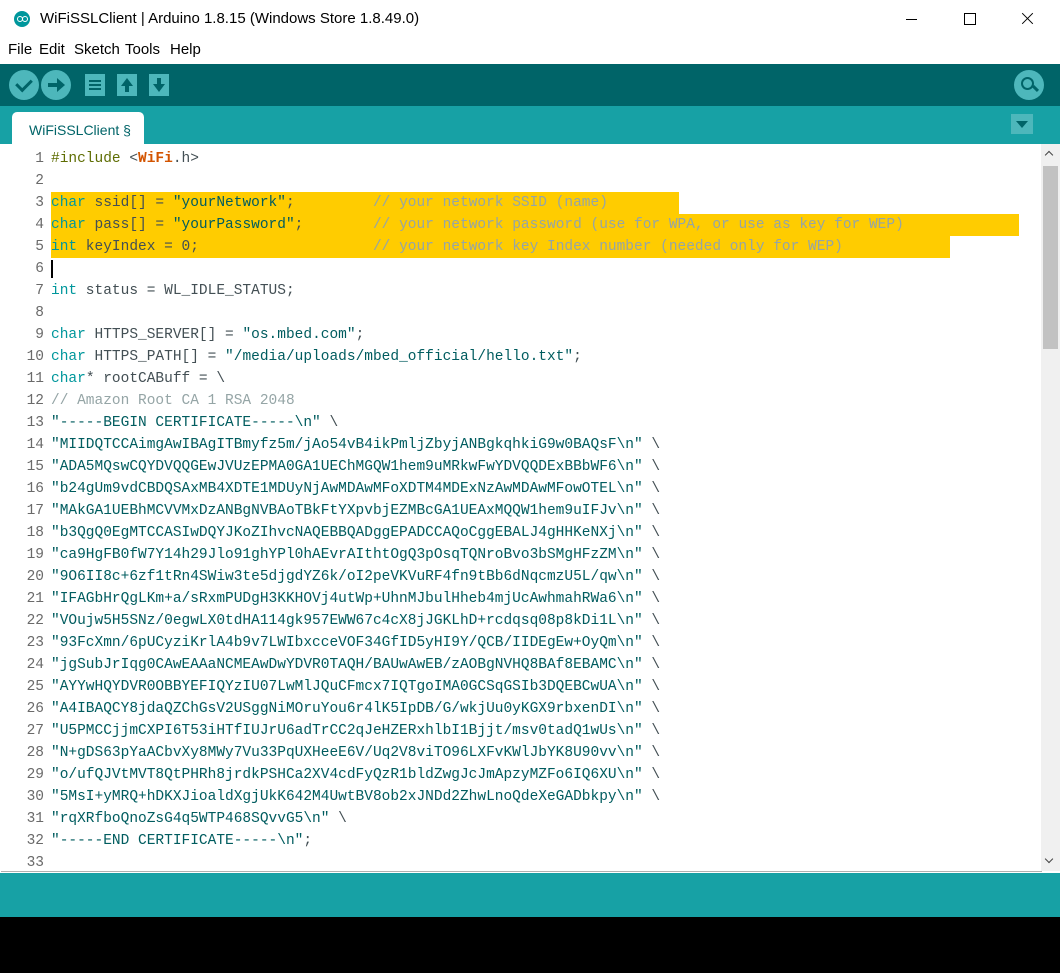 The width and height of the screenshot is (1060, 973). I want to click on status-bar, so click(530, 895).